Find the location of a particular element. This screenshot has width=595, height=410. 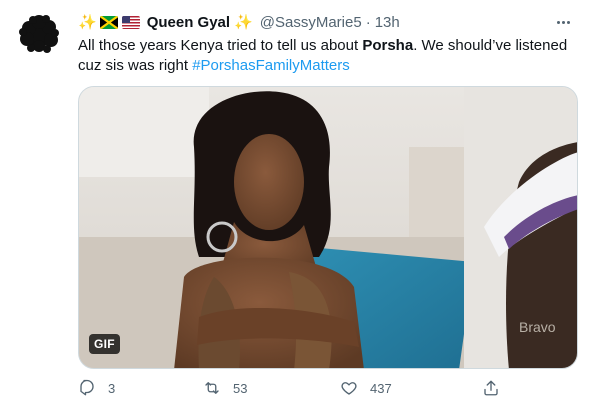

gif-badge: GIF is located at coordinates (104, 344).